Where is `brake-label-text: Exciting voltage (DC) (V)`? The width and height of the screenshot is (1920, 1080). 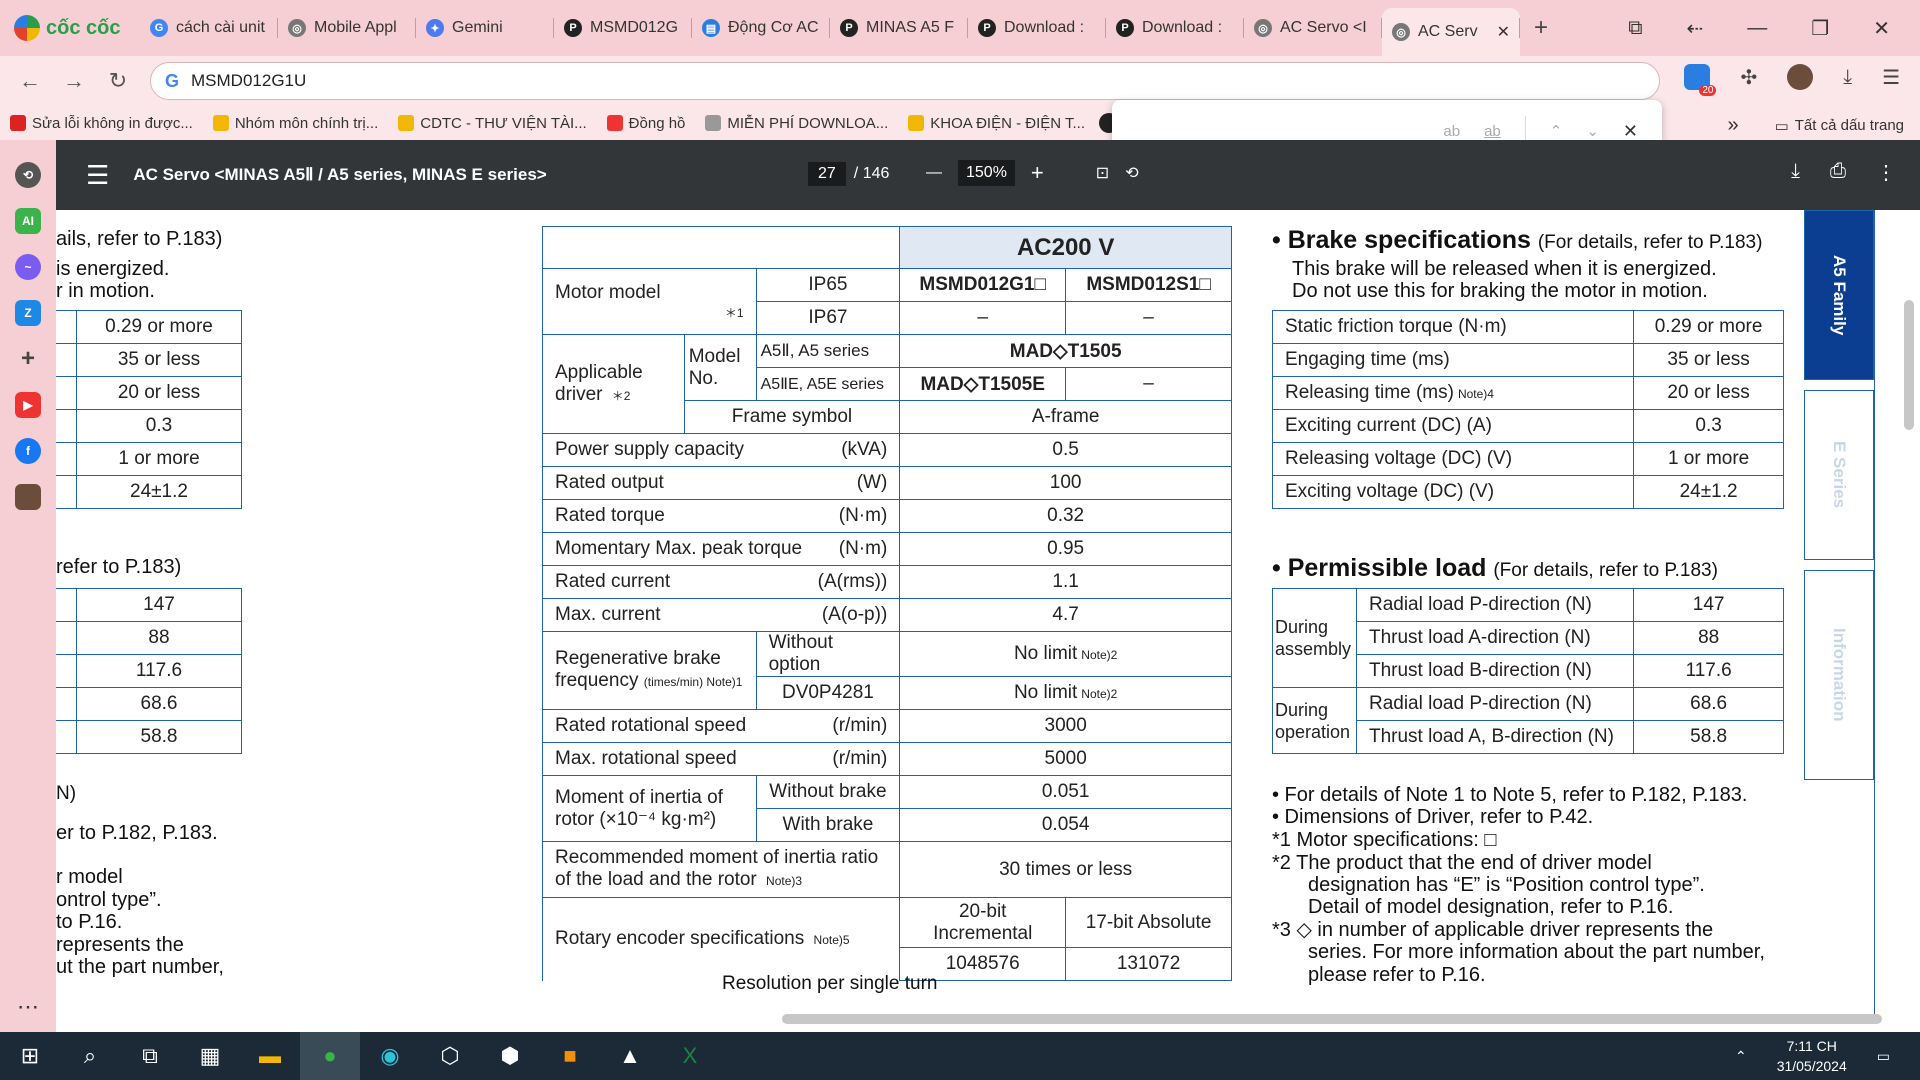 brake-label-text: Exciting voltage (DC) (V) is located at coordinates (1390, 491).